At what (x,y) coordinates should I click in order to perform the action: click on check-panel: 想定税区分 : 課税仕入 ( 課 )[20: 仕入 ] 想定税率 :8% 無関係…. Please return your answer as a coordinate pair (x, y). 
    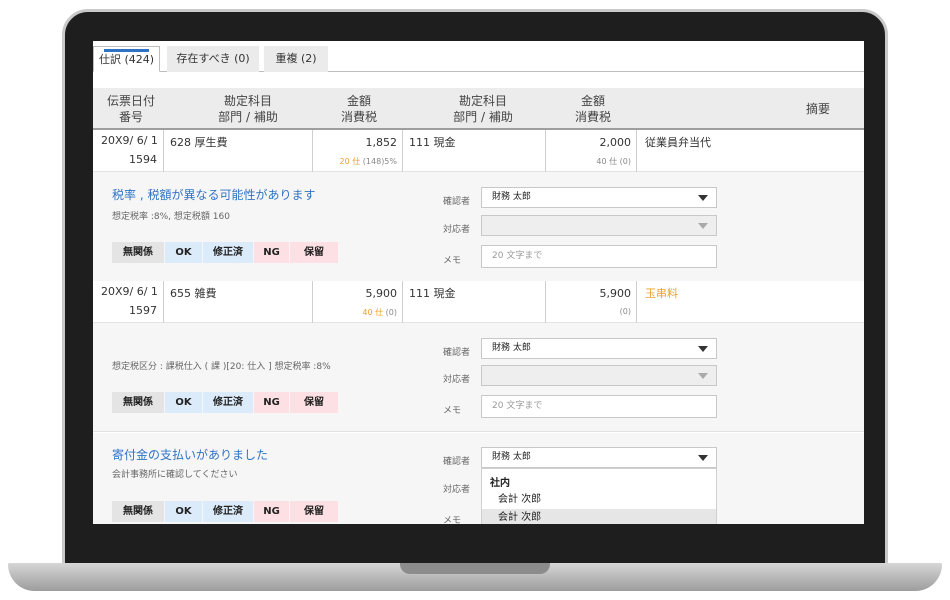
    Looking at the image, I should click on (478, 377).